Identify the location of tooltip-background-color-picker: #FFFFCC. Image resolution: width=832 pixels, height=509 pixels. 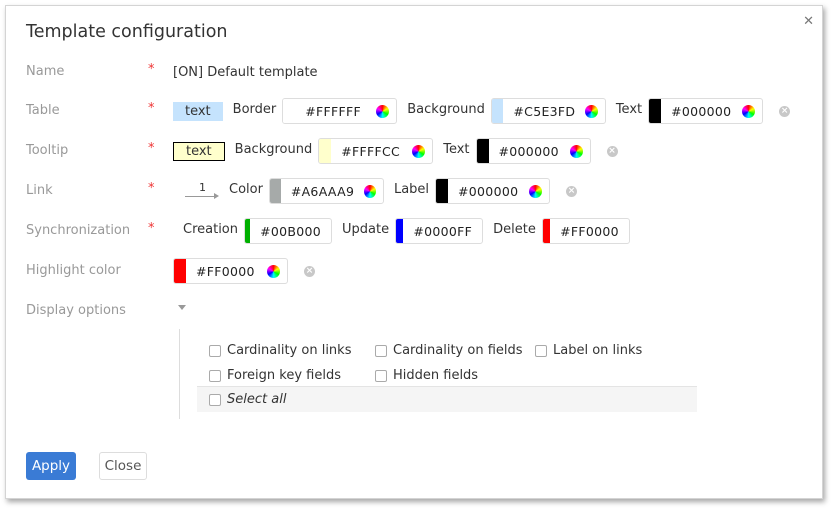
(376, 151).